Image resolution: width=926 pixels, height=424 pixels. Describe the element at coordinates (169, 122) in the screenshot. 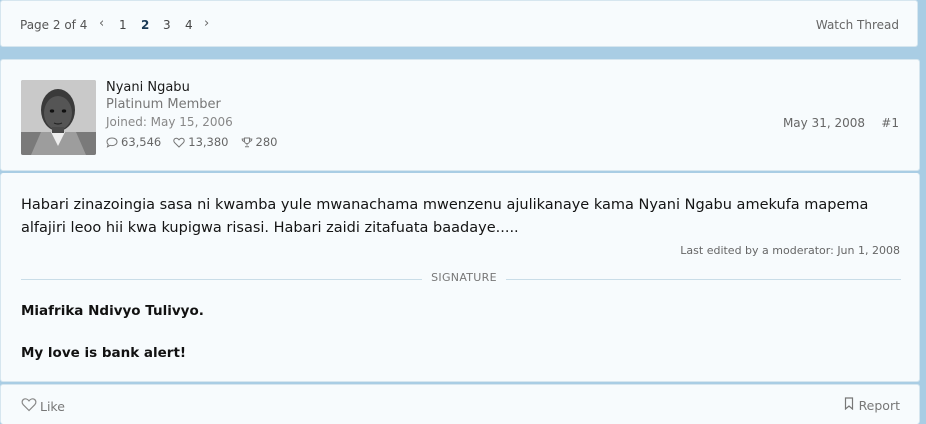

I see `author-joined: Joined: May 15, 2006` at that location.